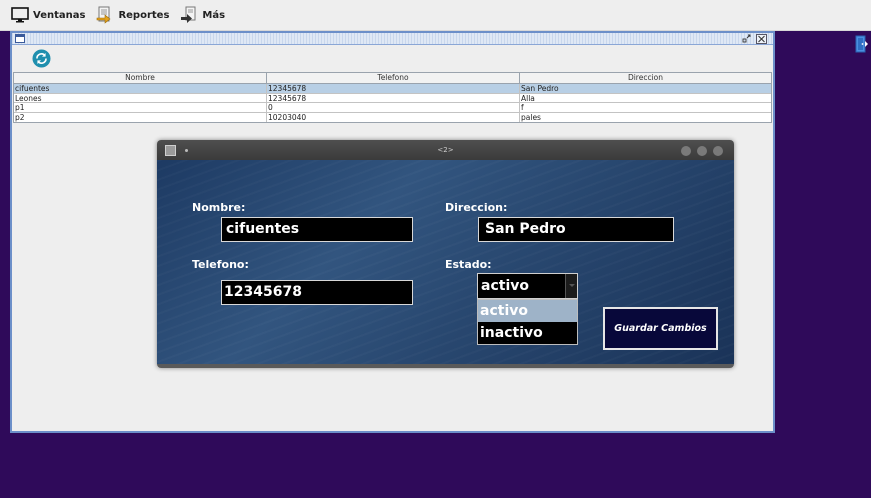 The width and height of the screenshot is (871, 498). Describe the element at coordinates (59, 15) in the screenshot. I see `menu-ventanas-label: Ventanas` at that location.